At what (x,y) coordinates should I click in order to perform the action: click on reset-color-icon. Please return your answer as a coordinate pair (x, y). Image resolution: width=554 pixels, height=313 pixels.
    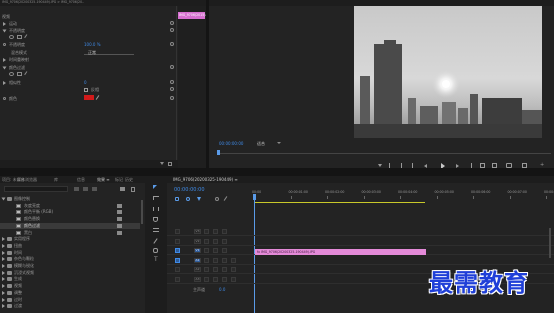
    Looking at the image, I should click on (172, 98).